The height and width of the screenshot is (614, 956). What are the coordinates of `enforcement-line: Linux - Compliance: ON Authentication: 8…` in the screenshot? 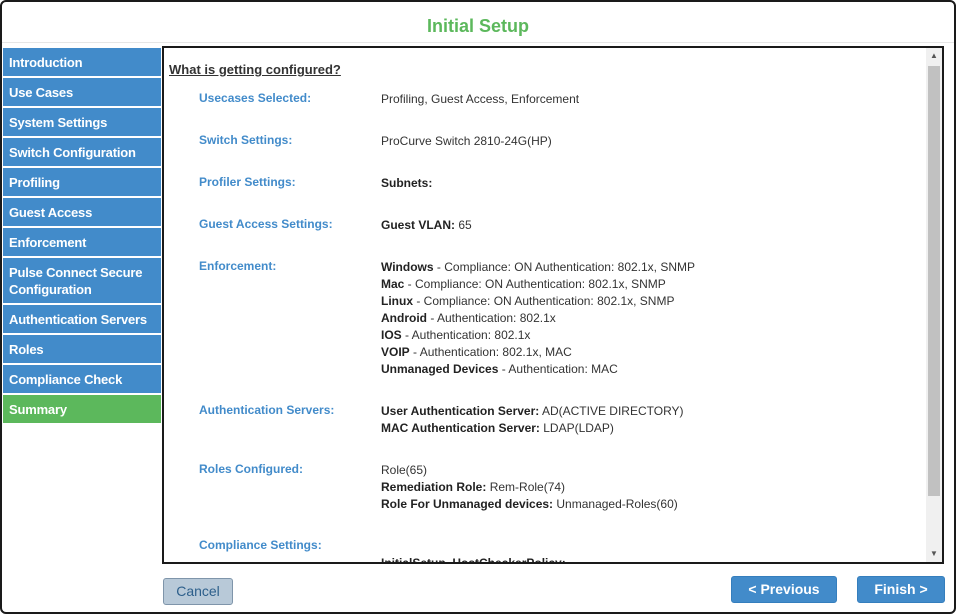 It's located at (538, 301).